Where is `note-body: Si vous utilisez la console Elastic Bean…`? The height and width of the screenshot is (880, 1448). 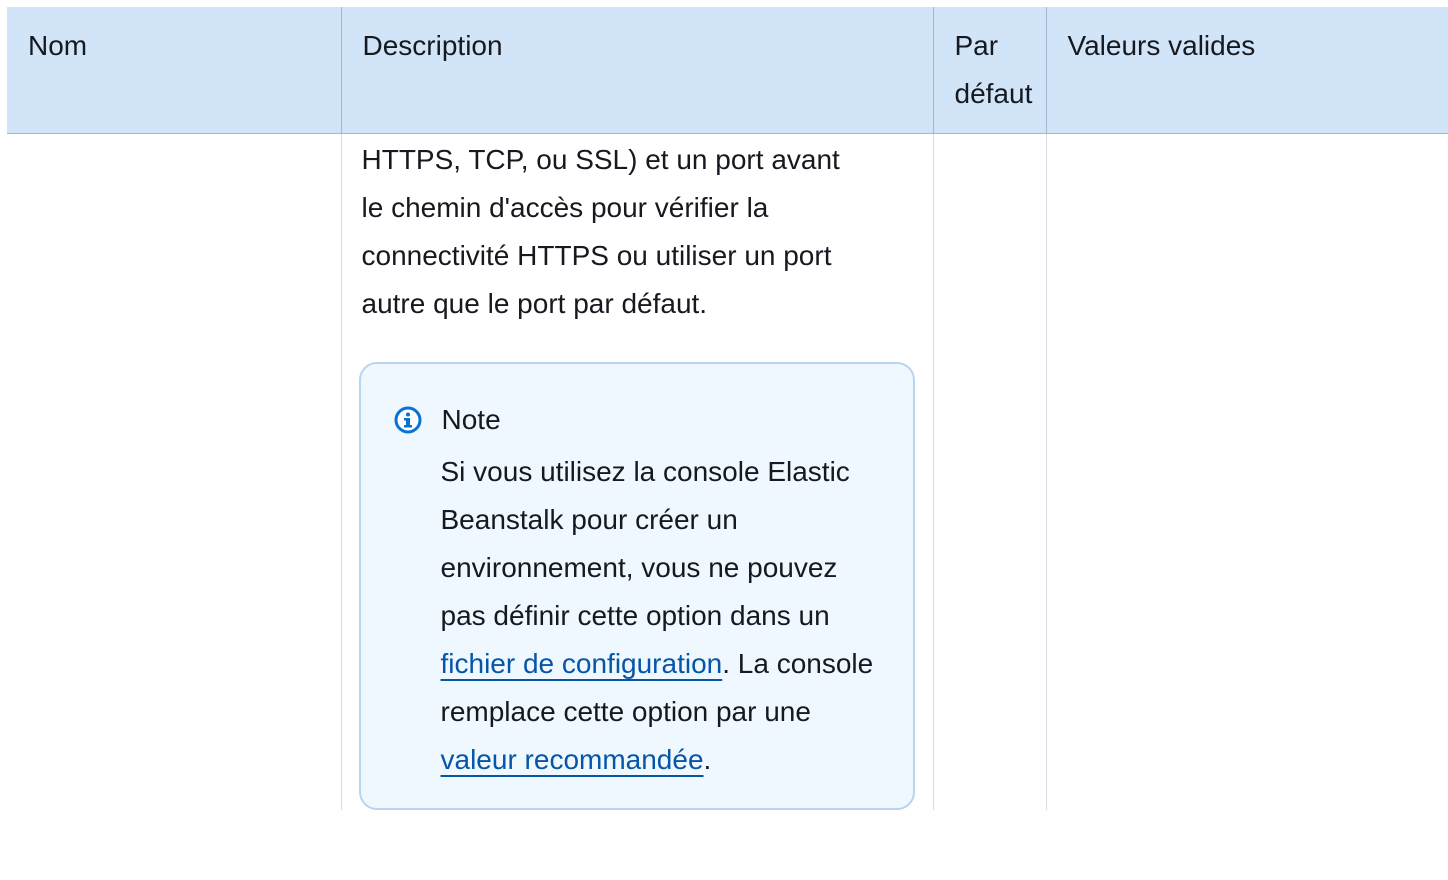 note-body: Si vous utilisez la console Elastic Bean… is located at coordinates (662, 616).